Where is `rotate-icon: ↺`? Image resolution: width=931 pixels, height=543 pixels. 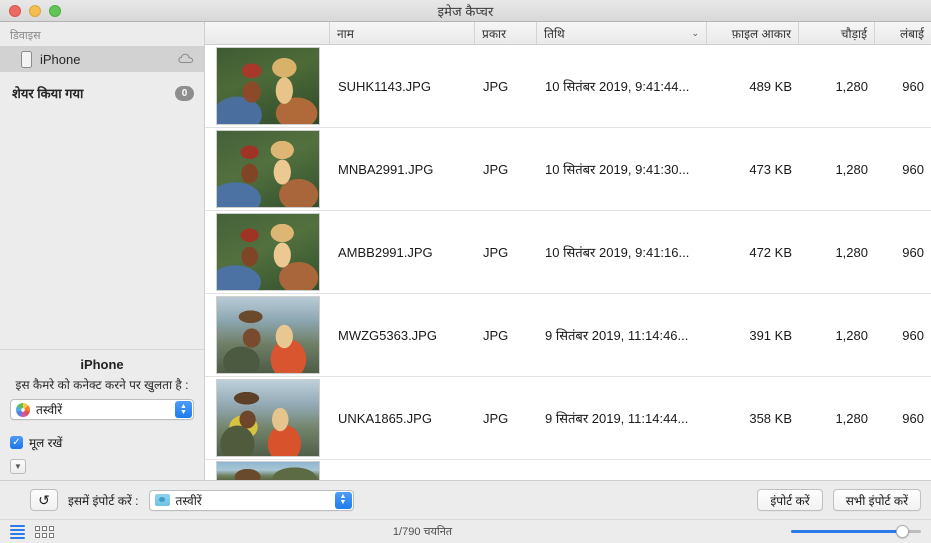 rotate-icon: ↺ is located at coordinates (44, 500).